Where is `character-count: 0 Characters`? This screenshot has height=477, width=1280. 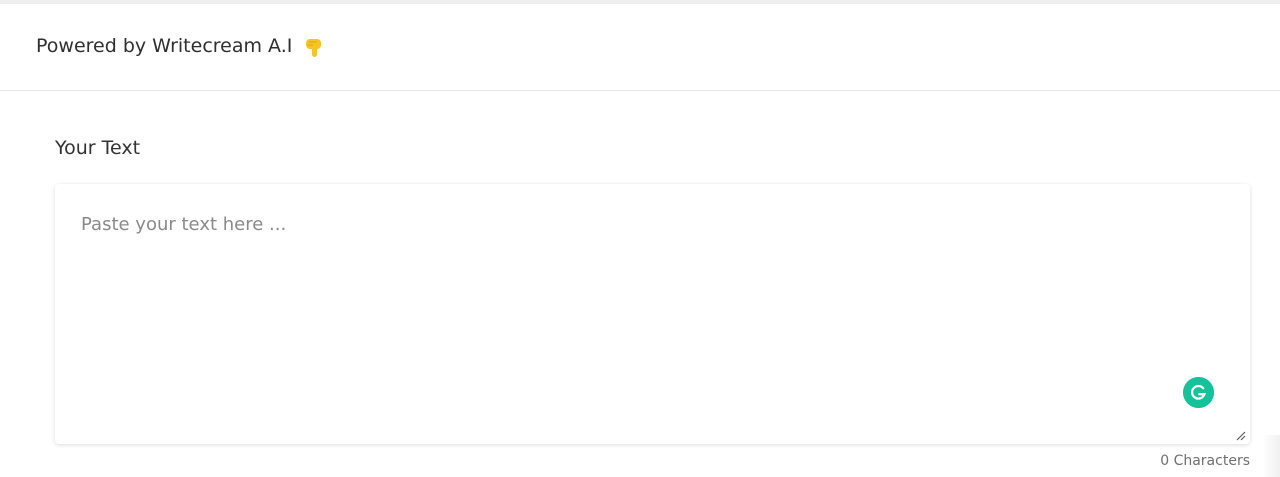
character-count: 0 Characters is located at coordinates (1205, 461).